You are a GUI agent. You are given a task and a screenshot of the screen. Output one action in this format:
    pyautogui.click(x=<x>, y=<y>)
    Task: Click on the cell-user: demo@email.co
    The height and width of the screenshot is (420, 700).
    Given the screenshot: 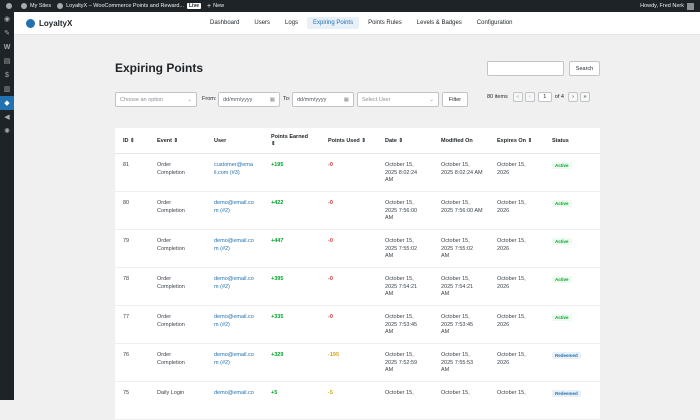 What is the action you would take?
    pyautogui.click(x=234, y=394)
    